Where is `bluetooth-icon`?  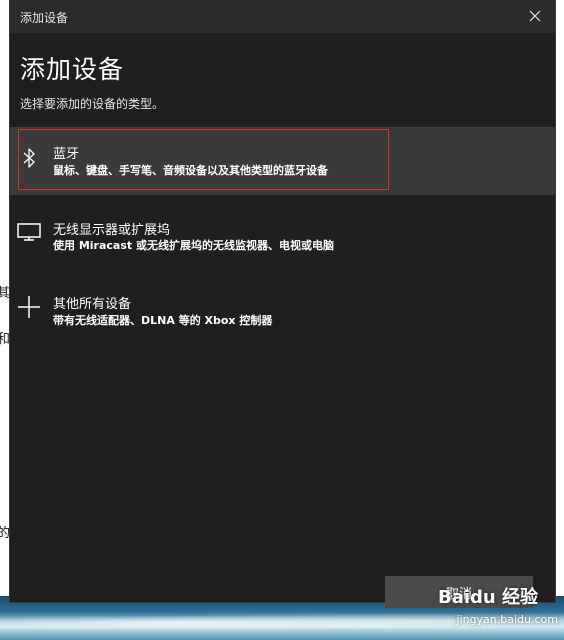
bluetooth-icon is located at coordinates (29, 158).